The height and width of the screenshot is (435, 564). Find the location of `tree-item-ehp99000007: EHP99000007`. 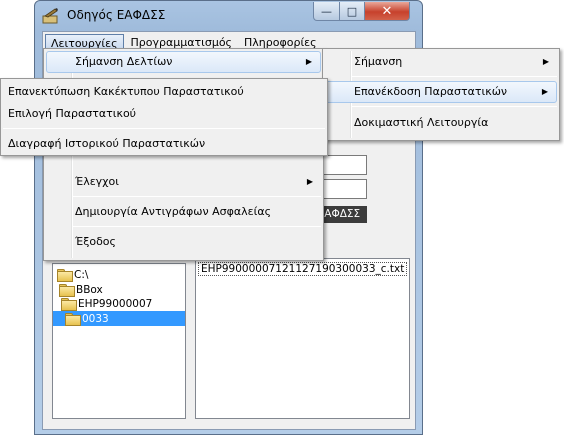

tree-item-ehp99000007: EHP99000007 is located at coordinates (106, 303).